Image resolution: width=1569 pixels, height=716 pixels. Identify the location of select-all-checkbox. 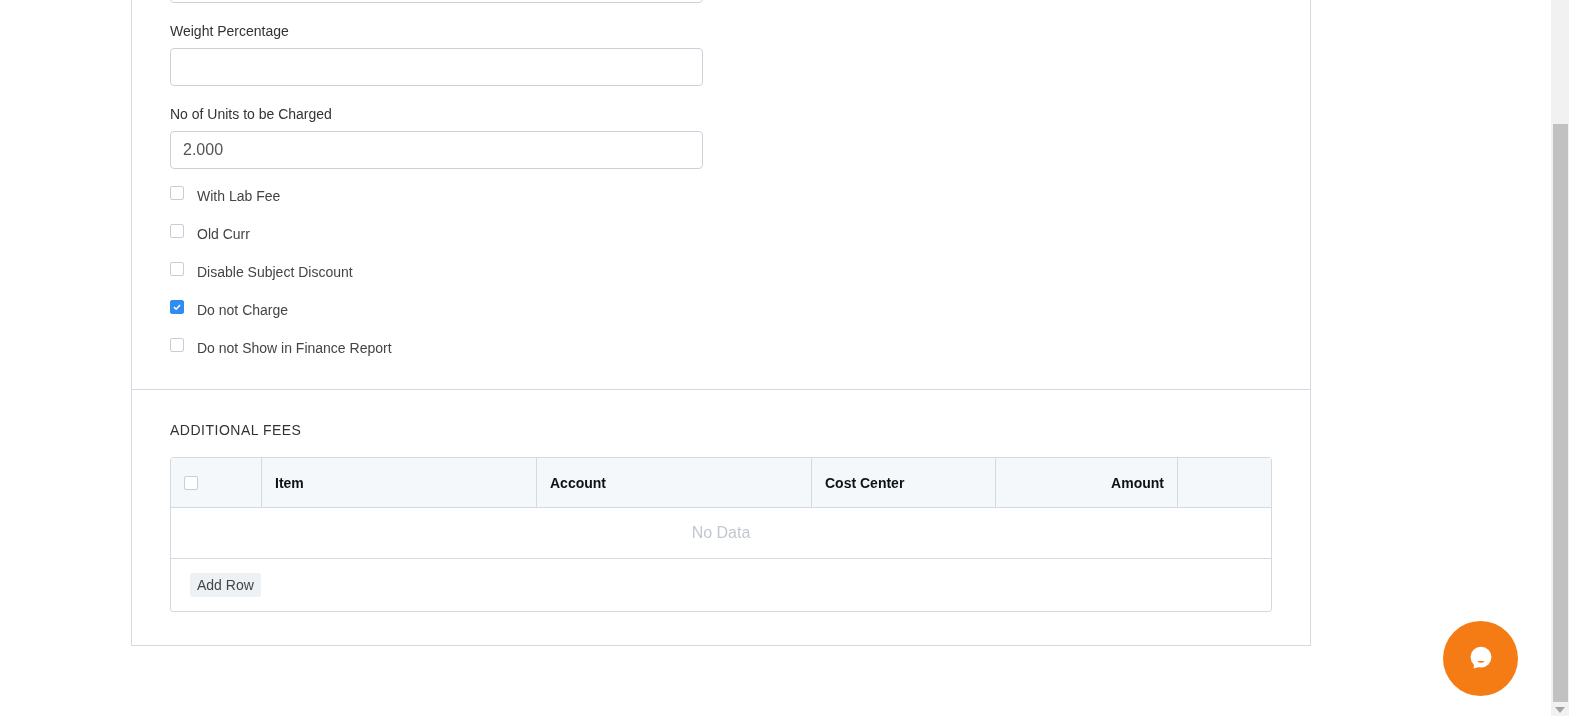
(191, 482).